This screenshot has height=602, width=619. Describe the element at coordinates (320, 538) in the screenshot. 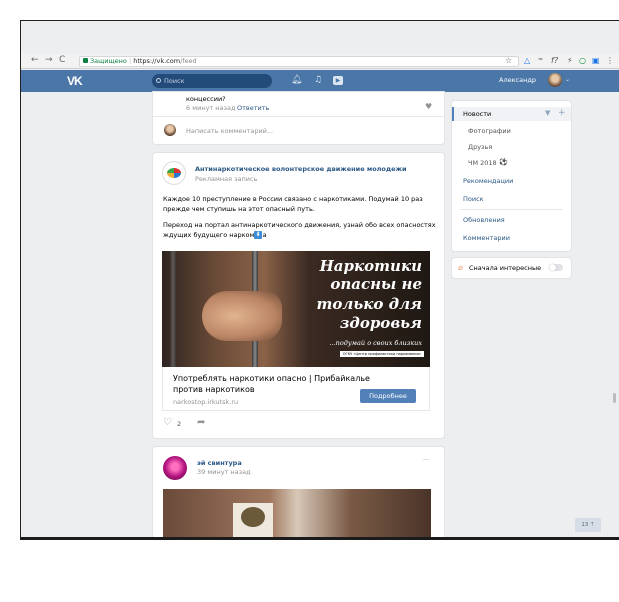

I see `bottom-strip` at that location.